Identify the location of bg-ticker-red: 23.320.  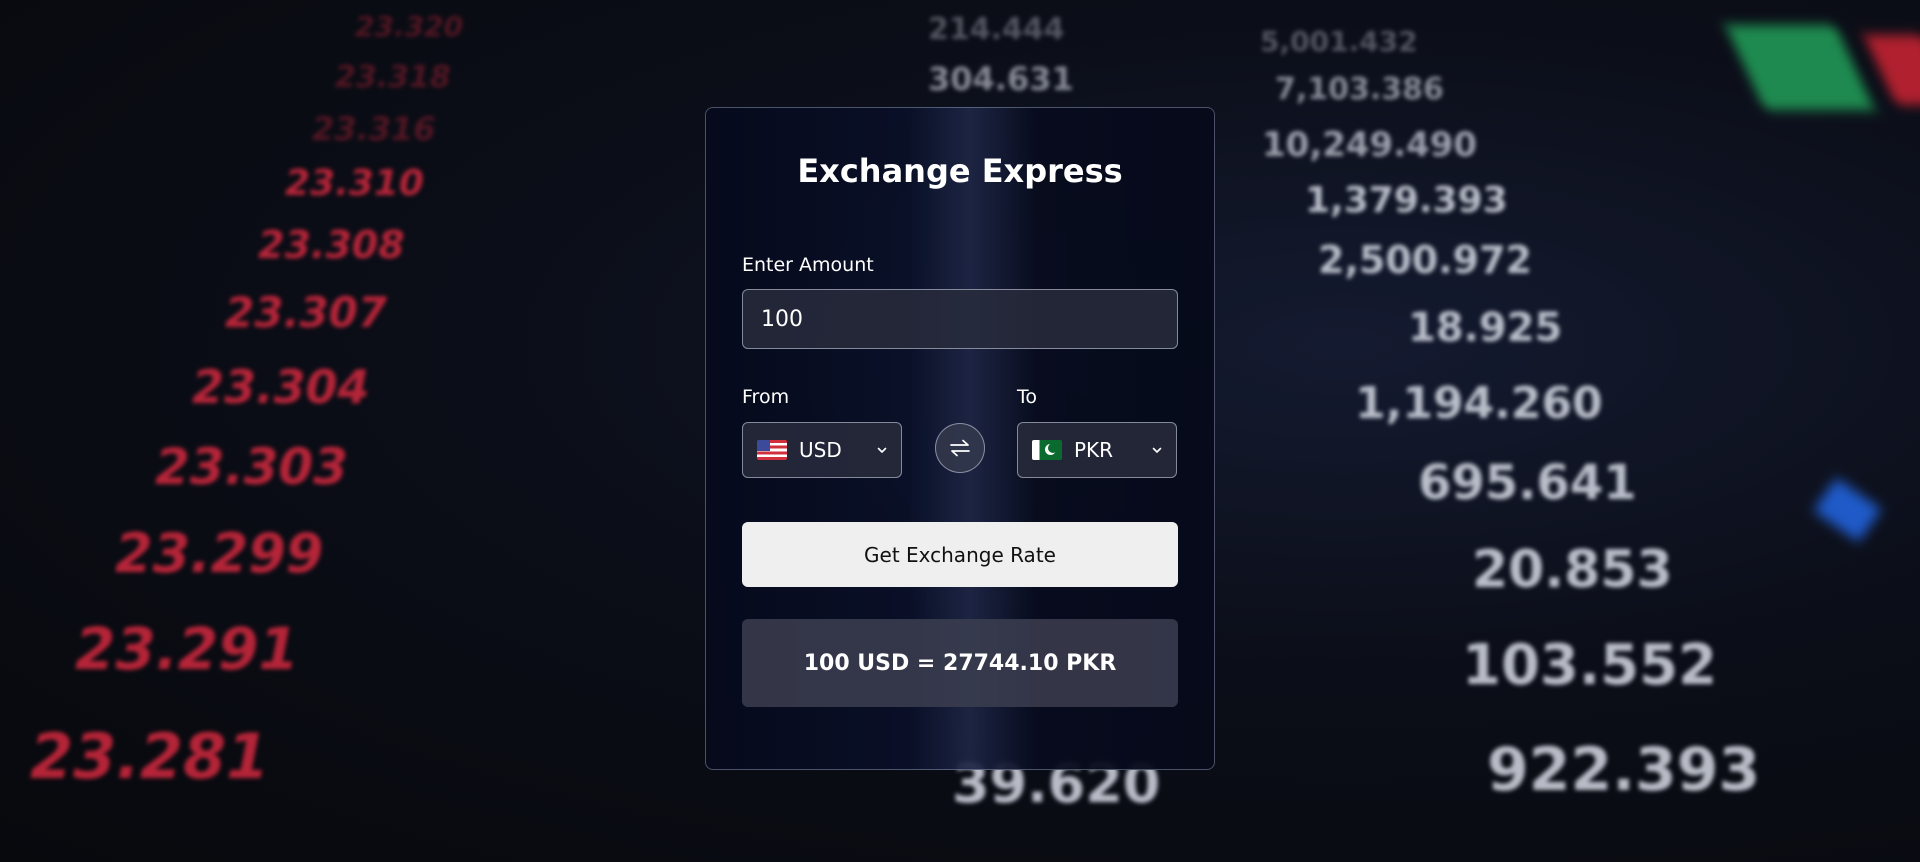
(409, 26).